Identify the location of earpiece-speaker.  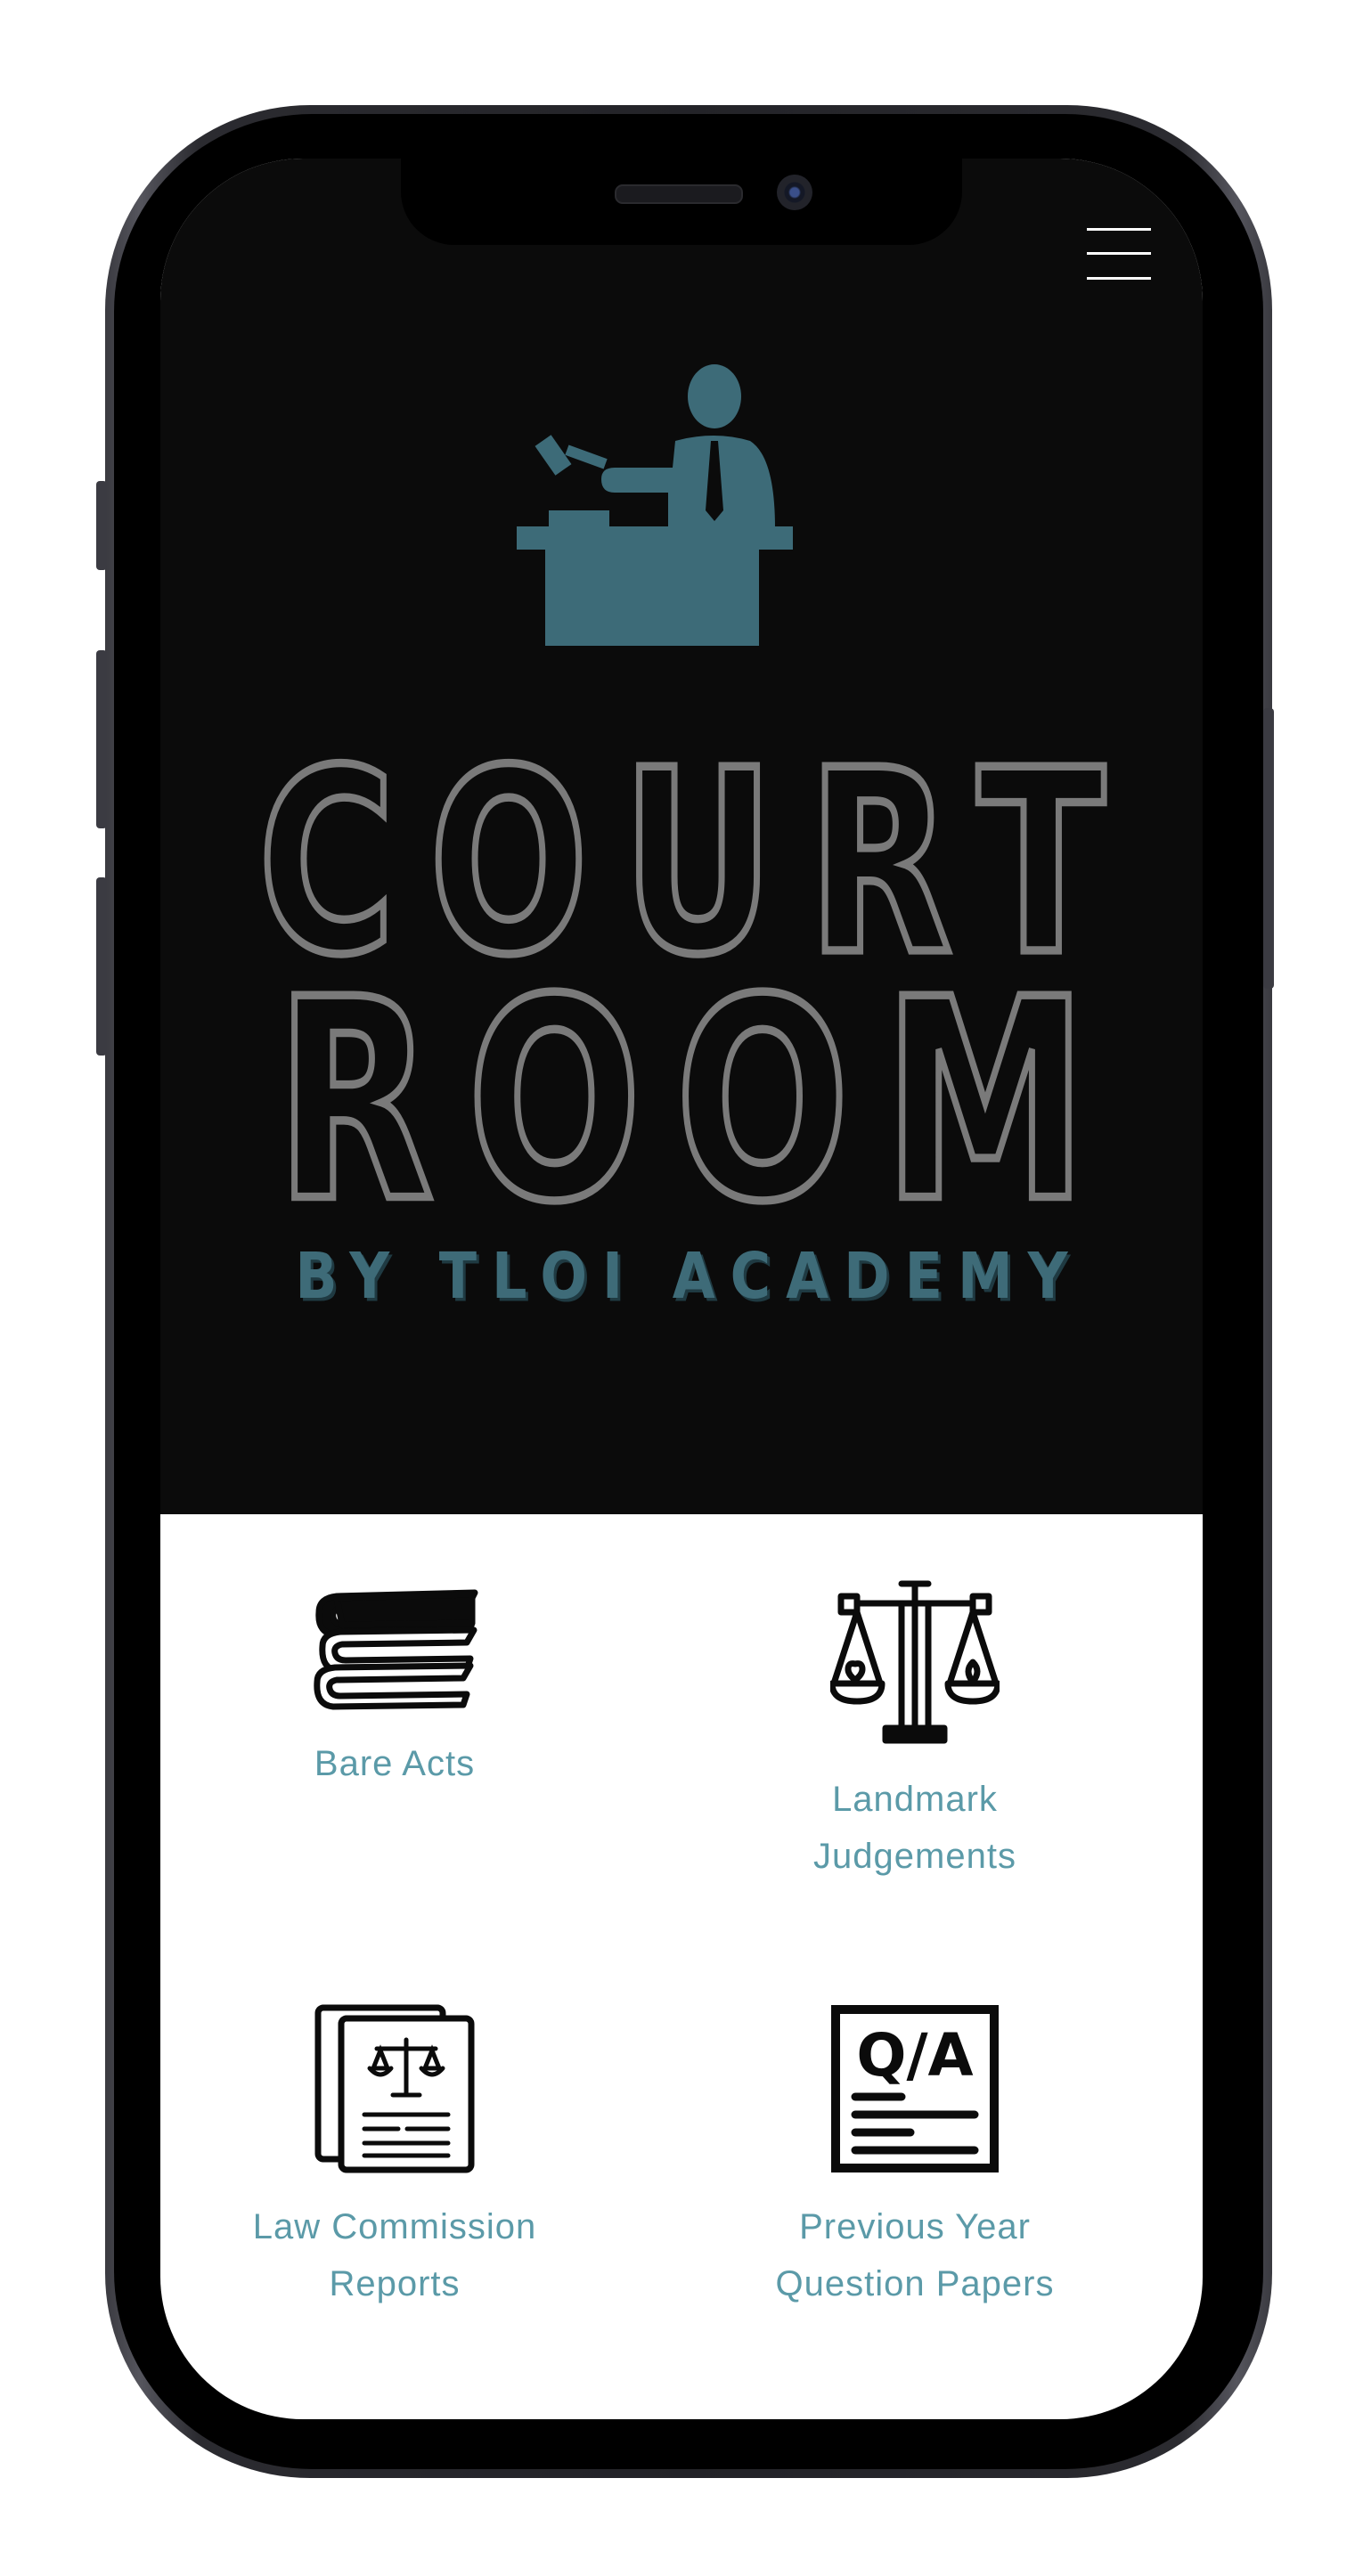
(679, 194).